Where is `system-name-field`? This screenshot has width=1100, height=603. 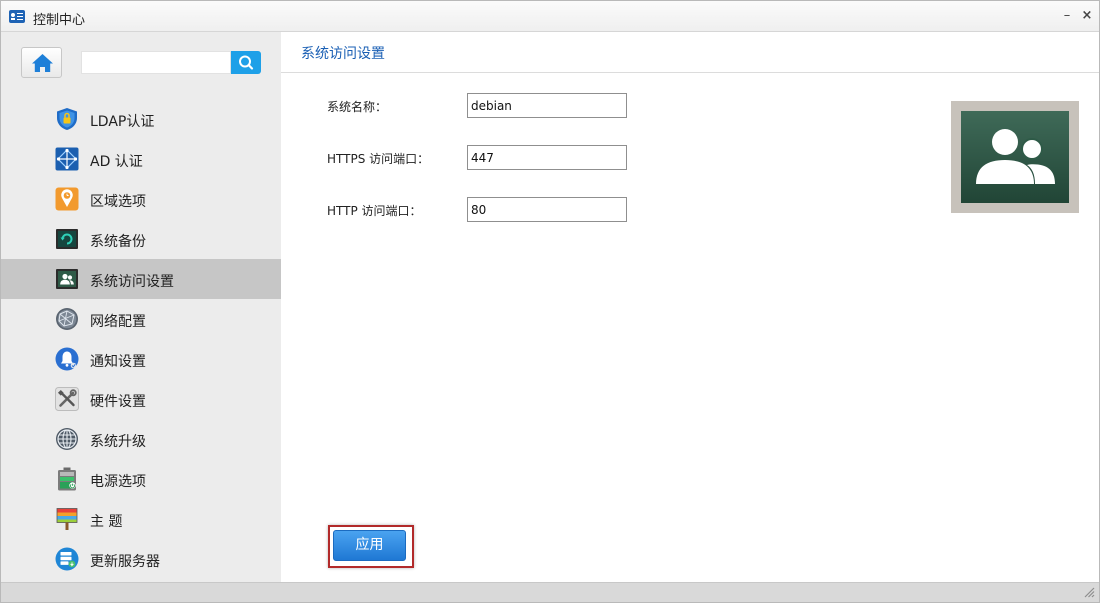
system-name-field is located at coordinates (547, 105).